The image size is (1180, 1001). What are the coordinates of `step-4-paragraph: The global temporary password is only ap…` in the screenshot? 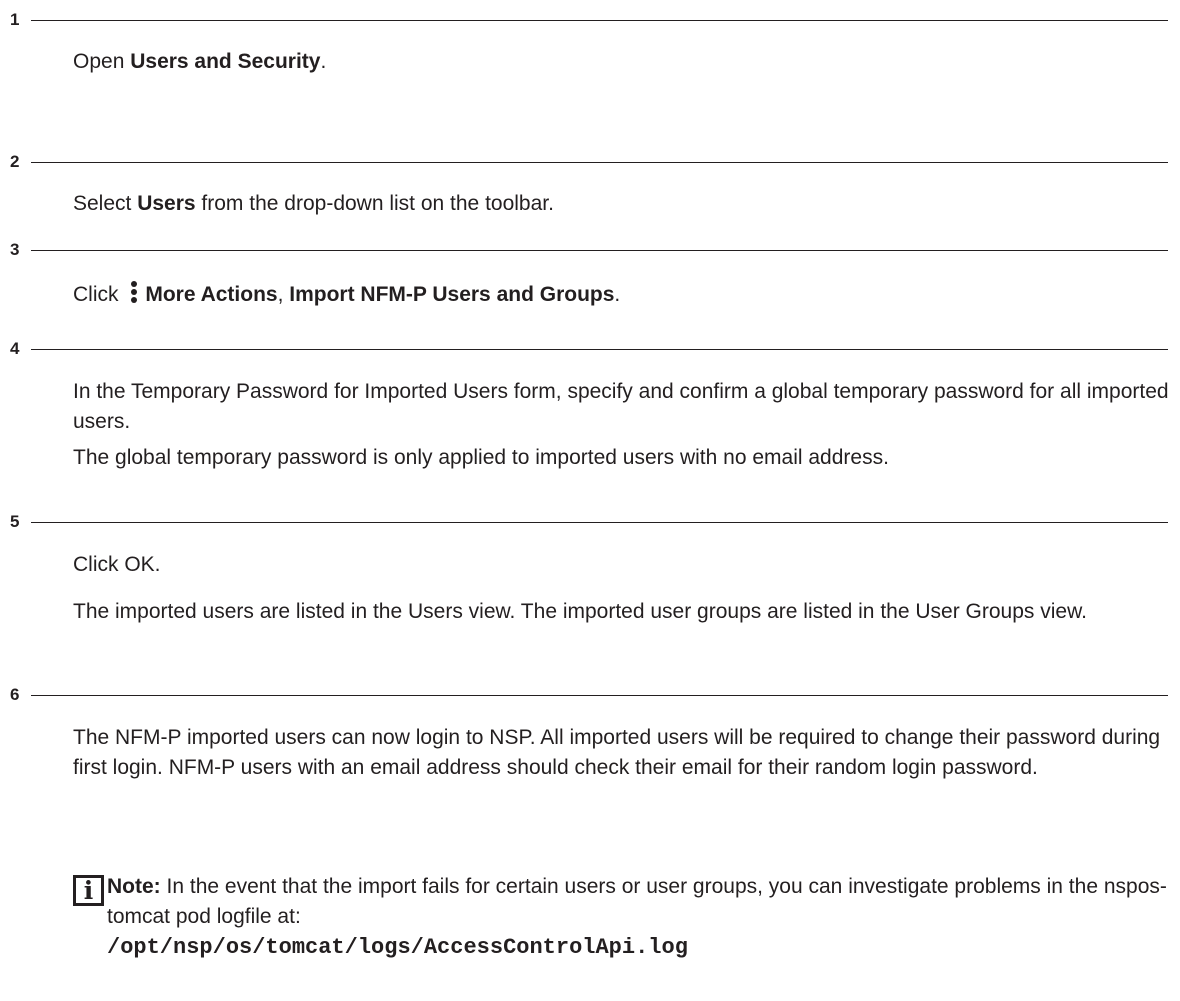 It's located at (481, 457).